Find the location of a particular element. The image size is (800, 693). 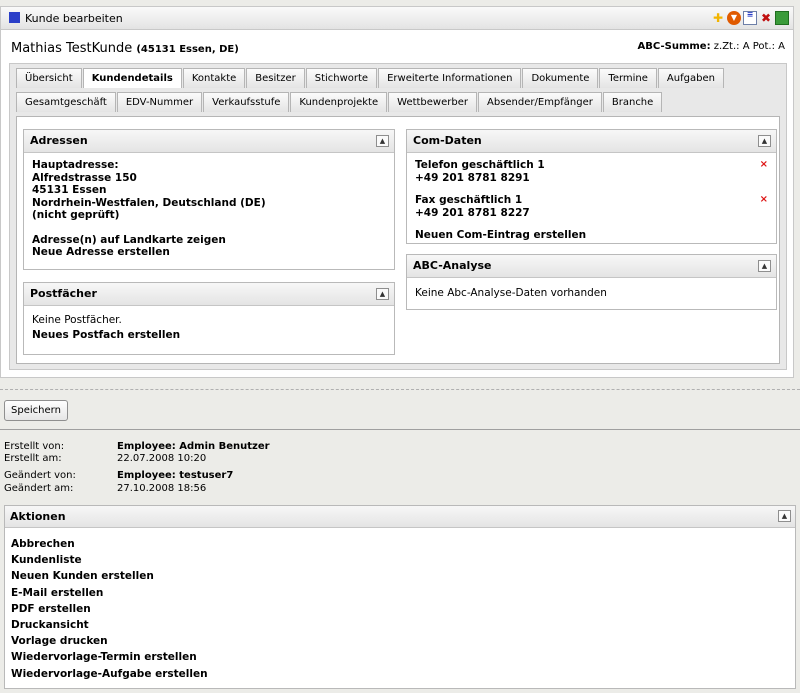

action-kundenliste: Kundenliste is located at coordinates (109, 560).